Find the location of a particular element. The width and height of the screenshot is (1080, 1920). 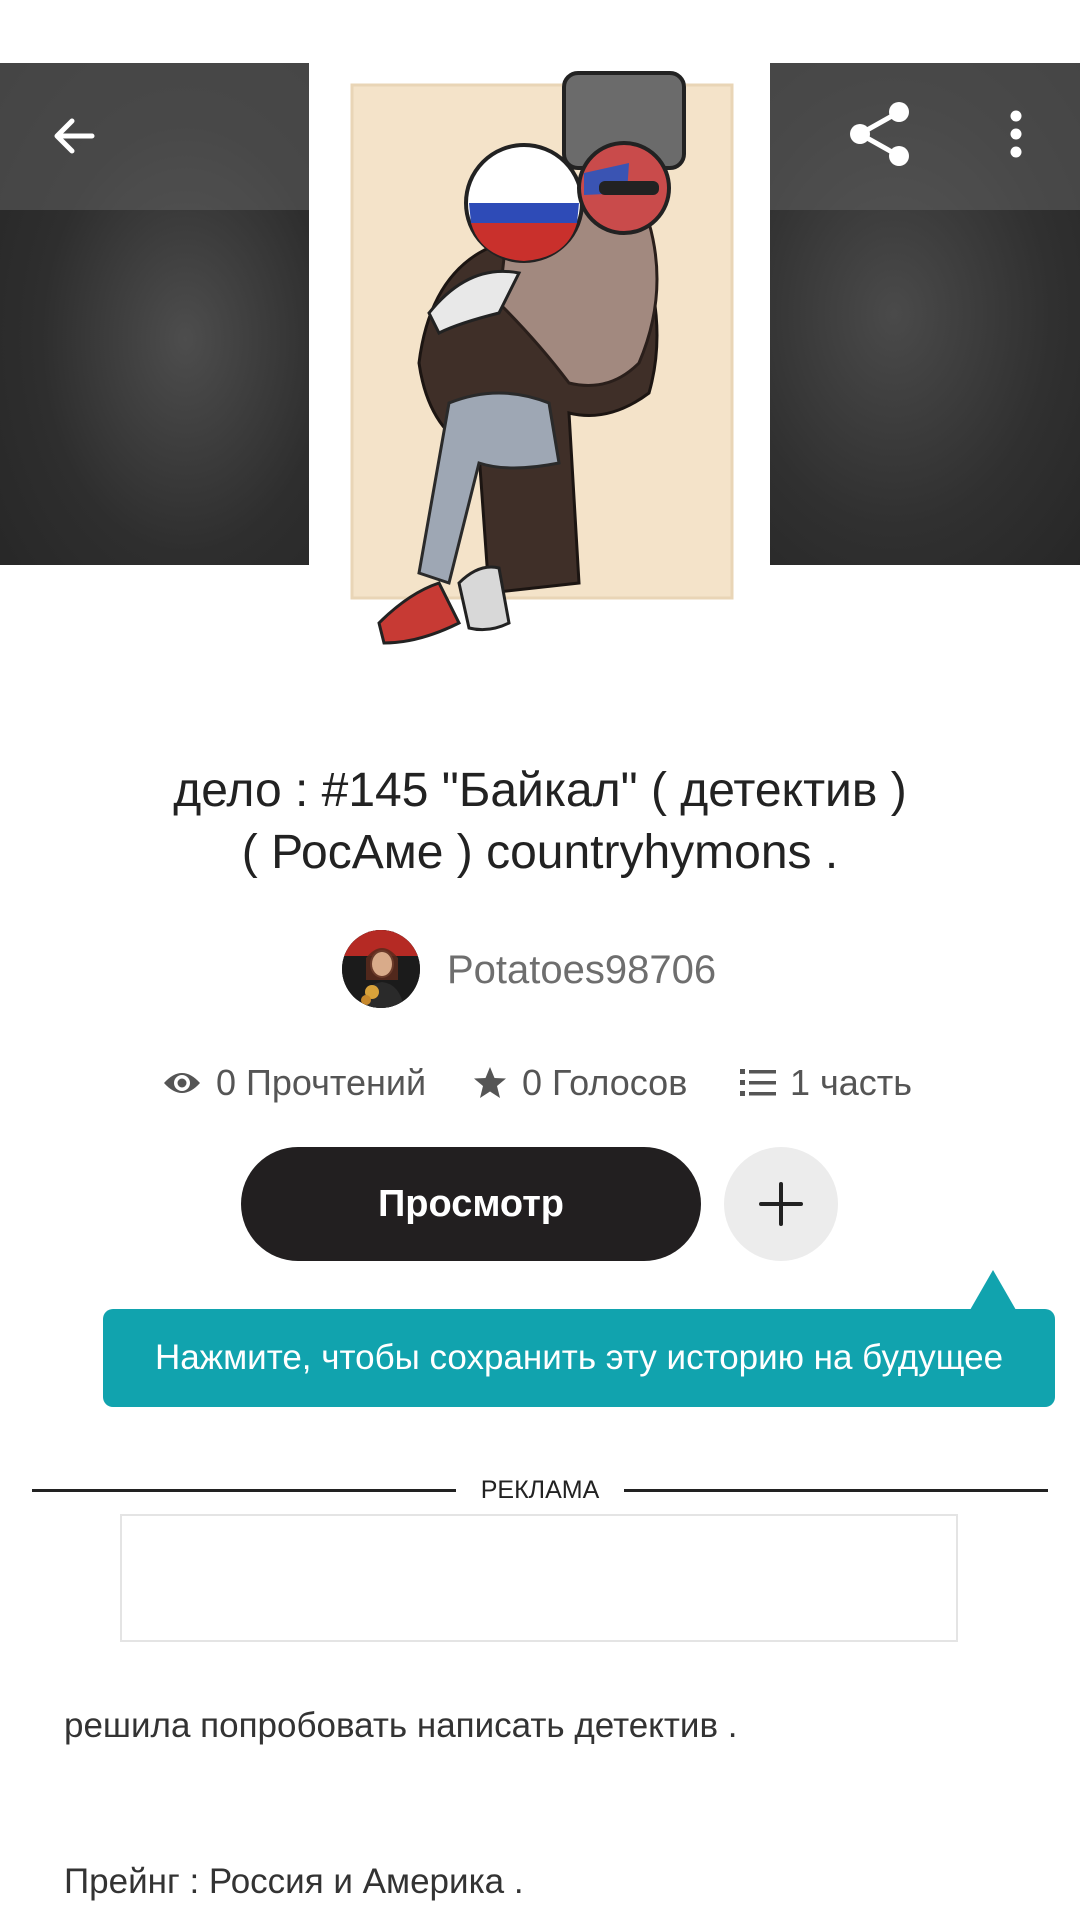

story-title-line-1: дело : #145 "Байкал" ( детектив ) is located at coordinates (540, 790).